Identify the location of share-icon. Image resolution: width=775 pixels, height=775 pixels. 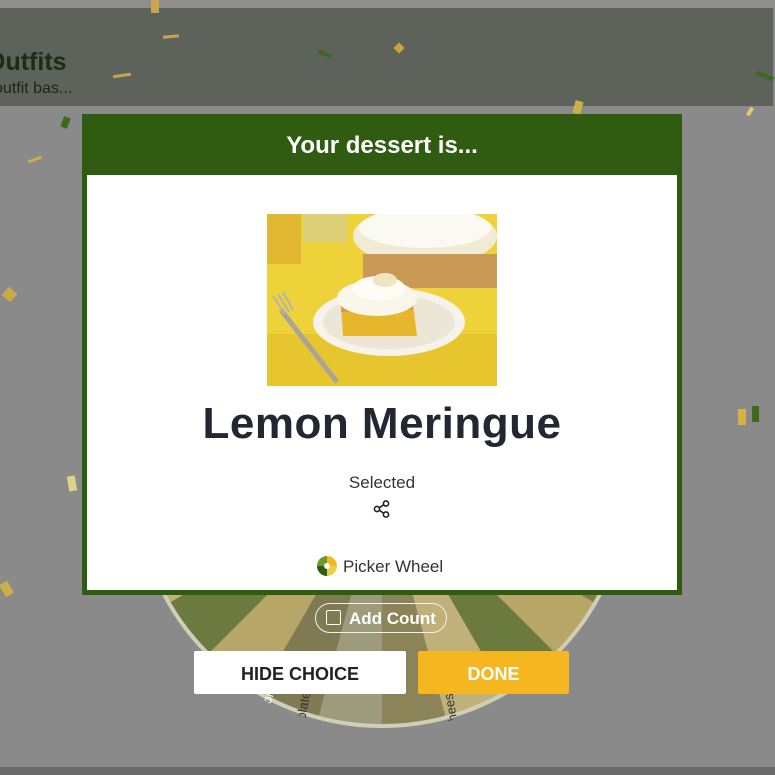
(382, 509).